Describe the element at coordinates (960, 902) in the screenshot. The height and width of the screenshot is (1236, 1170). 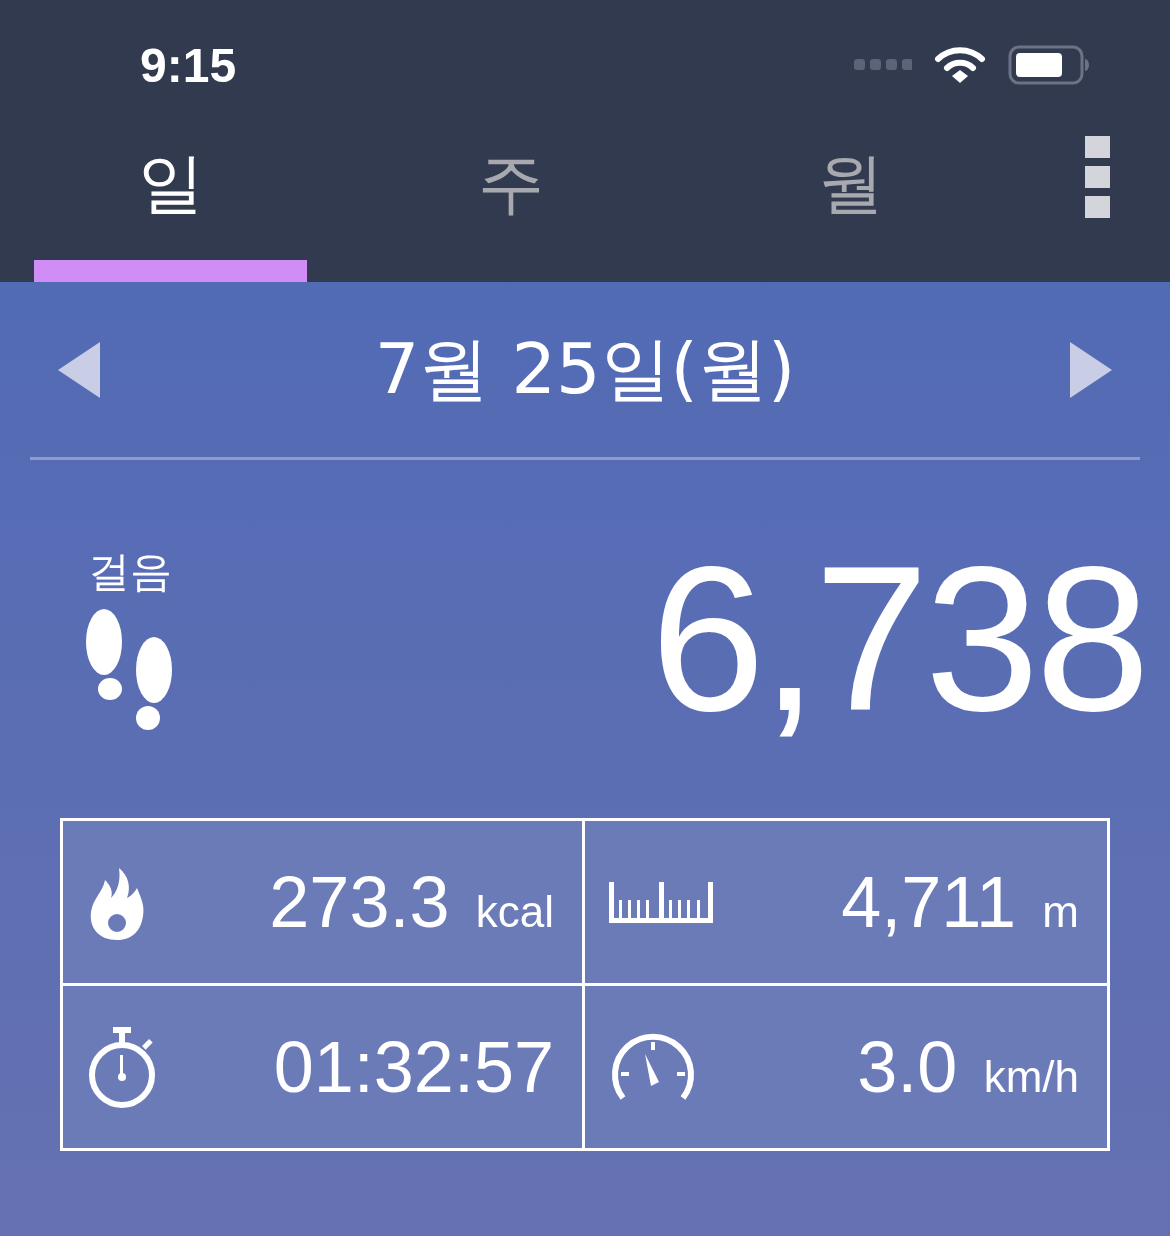
I see `stat-value: 4,711 m` at that location.